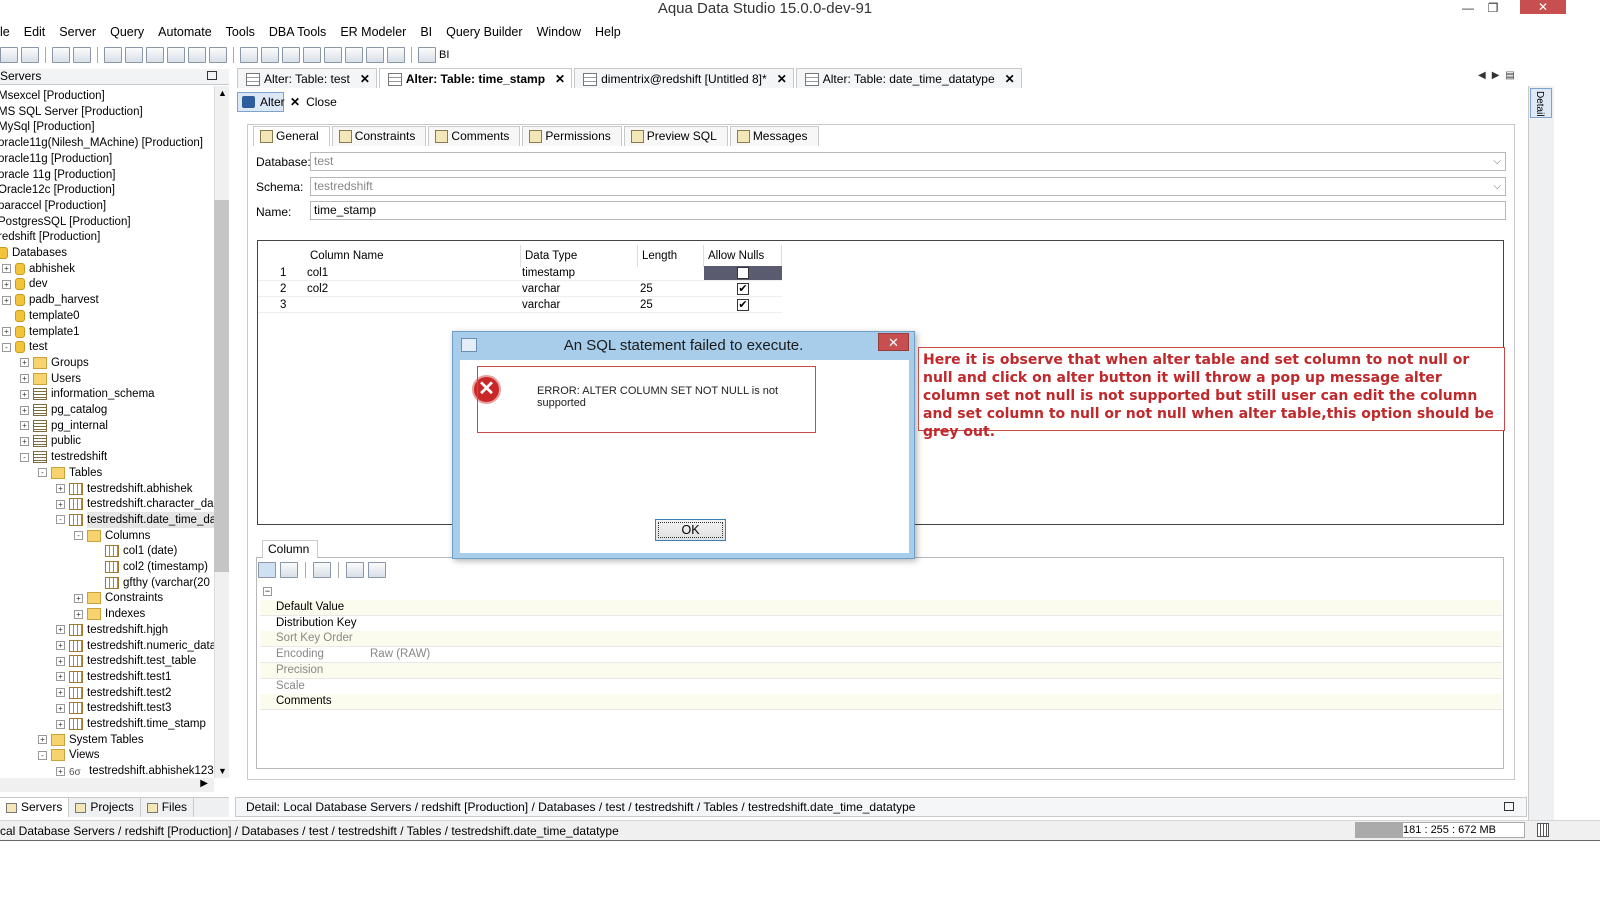 This screenshot has height=900, width=1600. Describe the element at coordinates (270, 55) in the screenshot. I see `tile-horizontal-icon` at that location.